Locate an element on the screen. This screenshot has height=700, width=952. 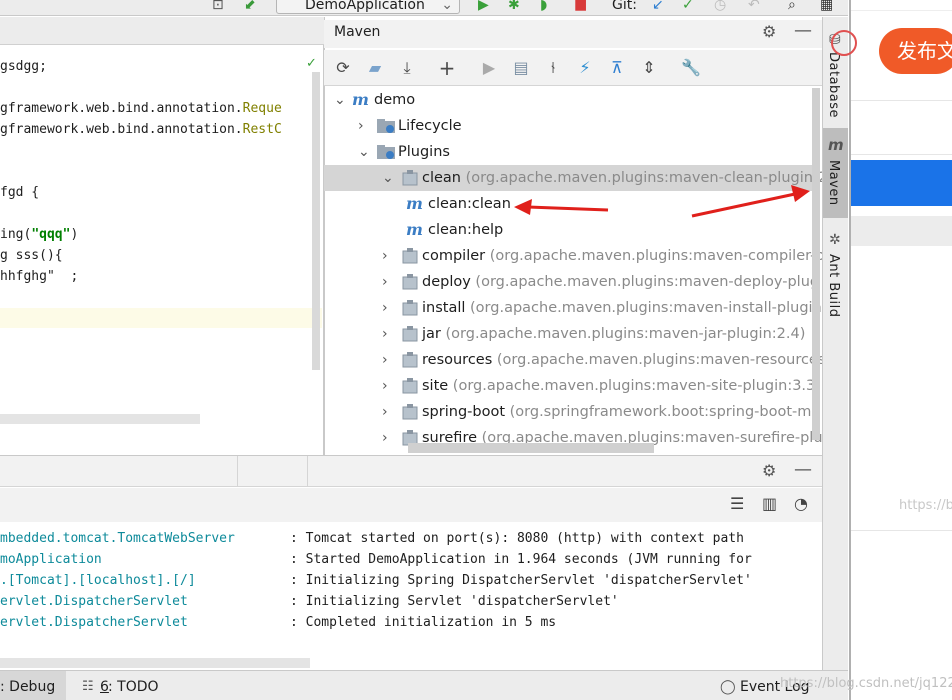
run-goal-icon: ▶ is located at coordinates (489, 68).